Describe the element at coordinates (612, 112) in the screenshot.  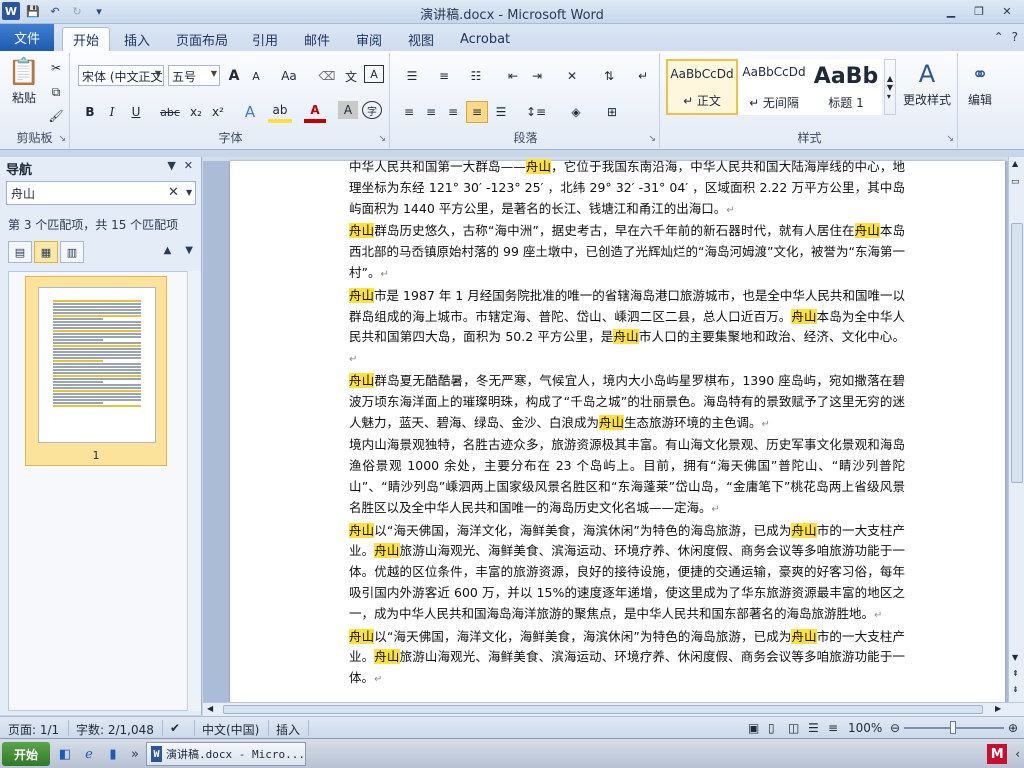
I see `borders-icon: ⊞` at that location.